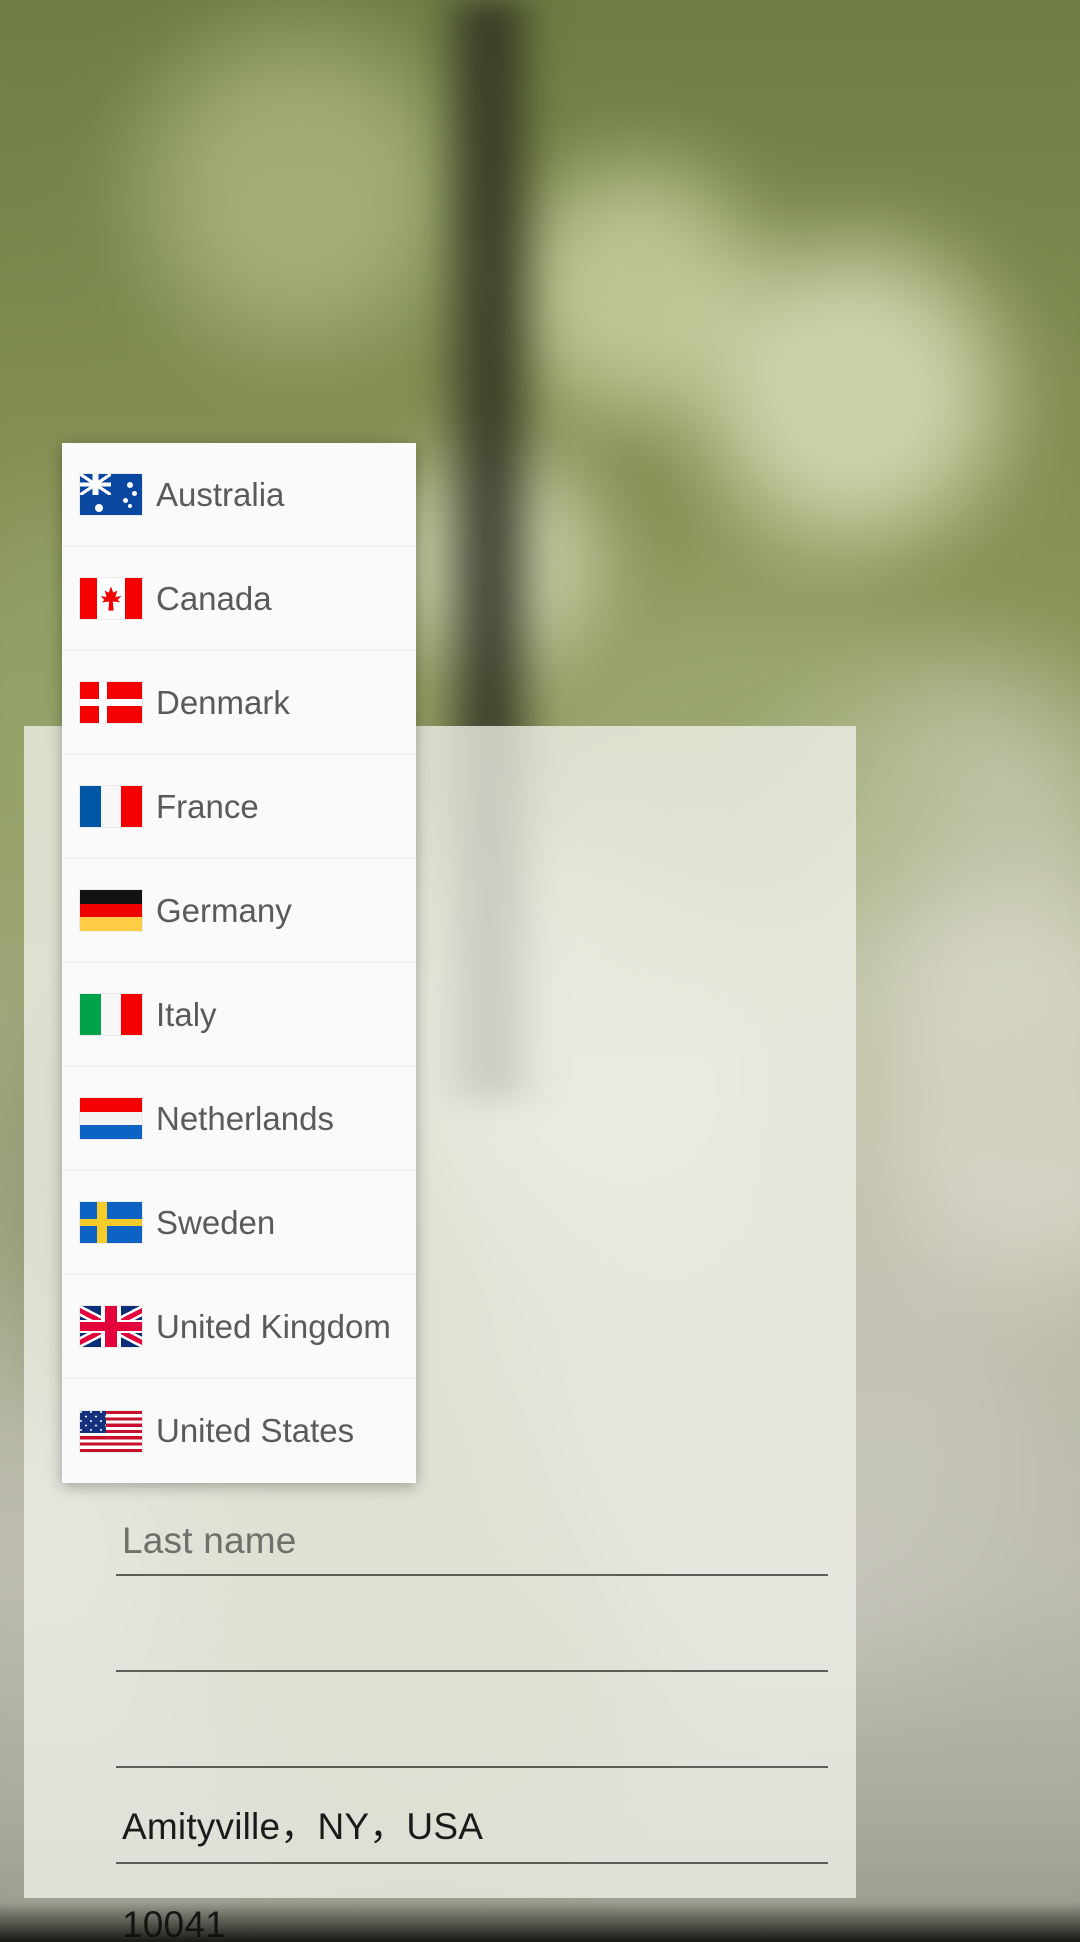  Describe the element at coordinates (239, 1015) in the screenshot. I see `country-option-italy: Italy` at that location.